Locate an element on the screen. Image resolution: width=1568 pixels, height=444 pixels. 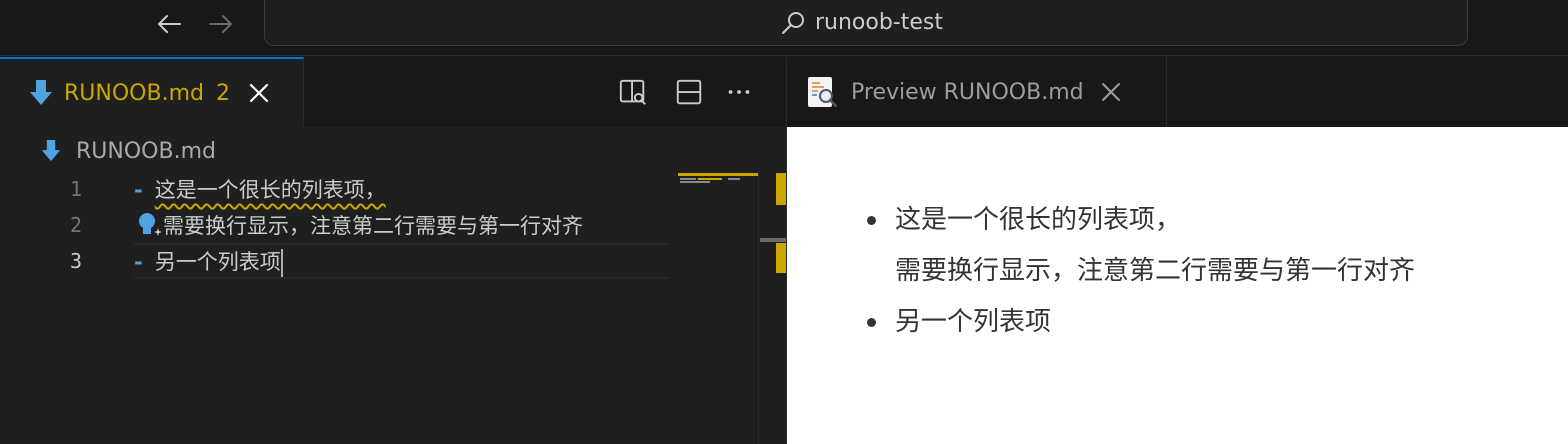
code-line: 1 - 这是一个很长的列表项， is located at coordinates (335, 189).